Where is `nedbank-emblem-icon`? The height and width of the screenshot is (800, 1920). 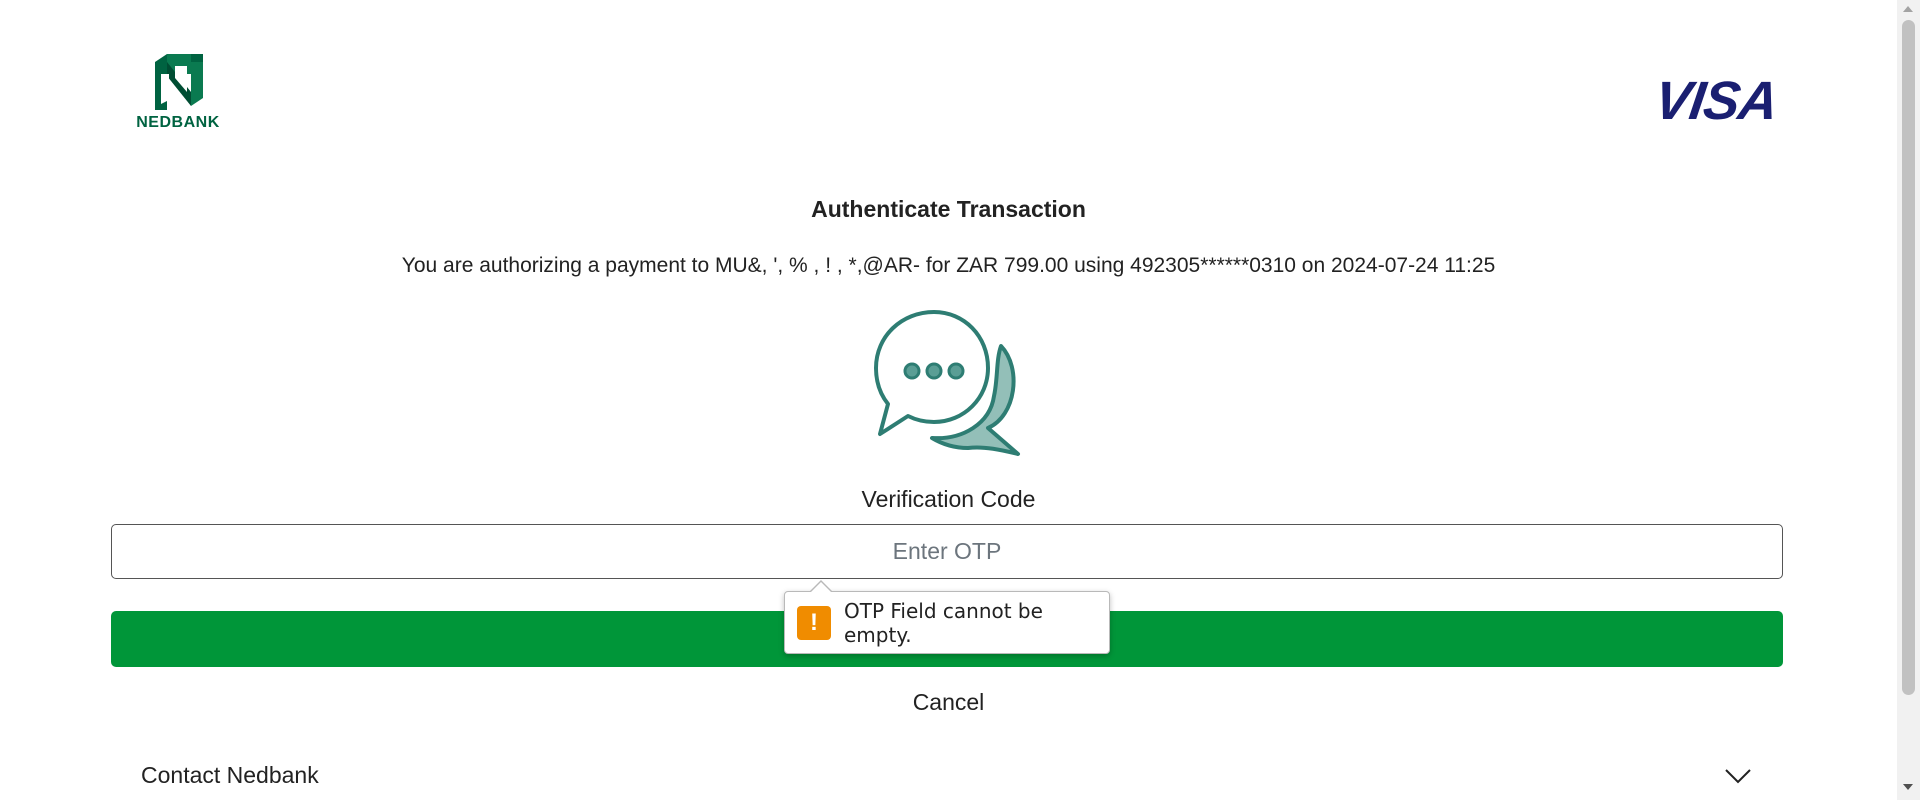
nedbank-emblem-icon is located at coordinates (179, 82).